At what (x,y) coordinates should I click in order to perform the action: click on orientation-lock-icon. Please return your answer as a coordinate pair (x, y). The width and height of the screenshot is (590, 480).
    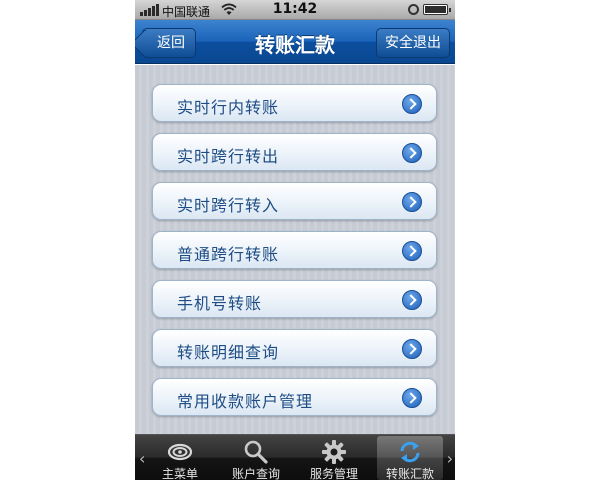
    Looking at the image, I should click on (413, 9).